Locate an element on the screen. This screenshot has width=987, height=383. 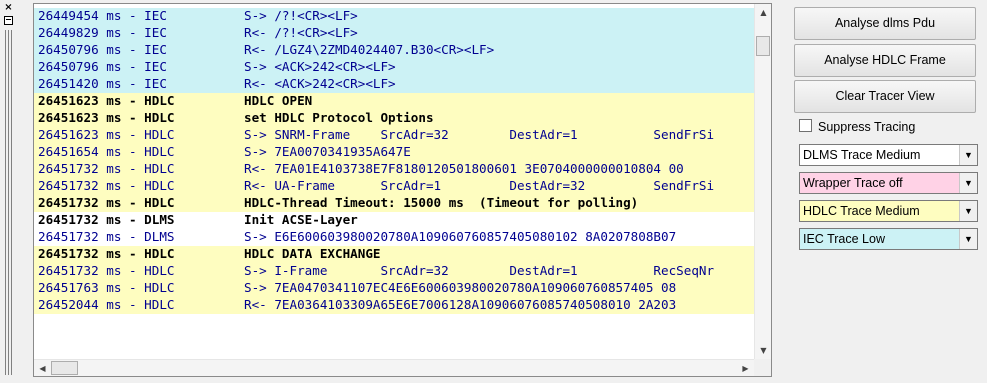
clear-tracer-view-button: Clear Tracer View is located at coordinates (885, 96).